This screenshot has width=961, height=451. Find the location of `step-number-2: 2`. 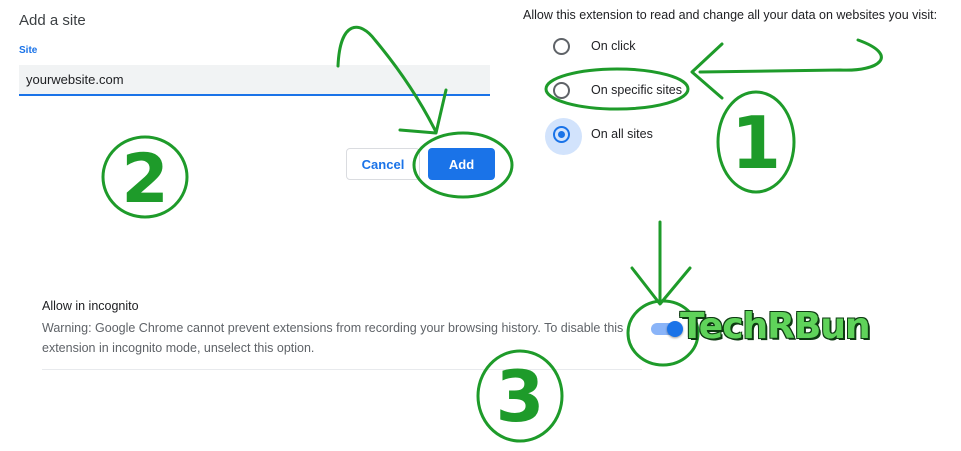

step-number-2: 2 is located at coordinates (144, 179).